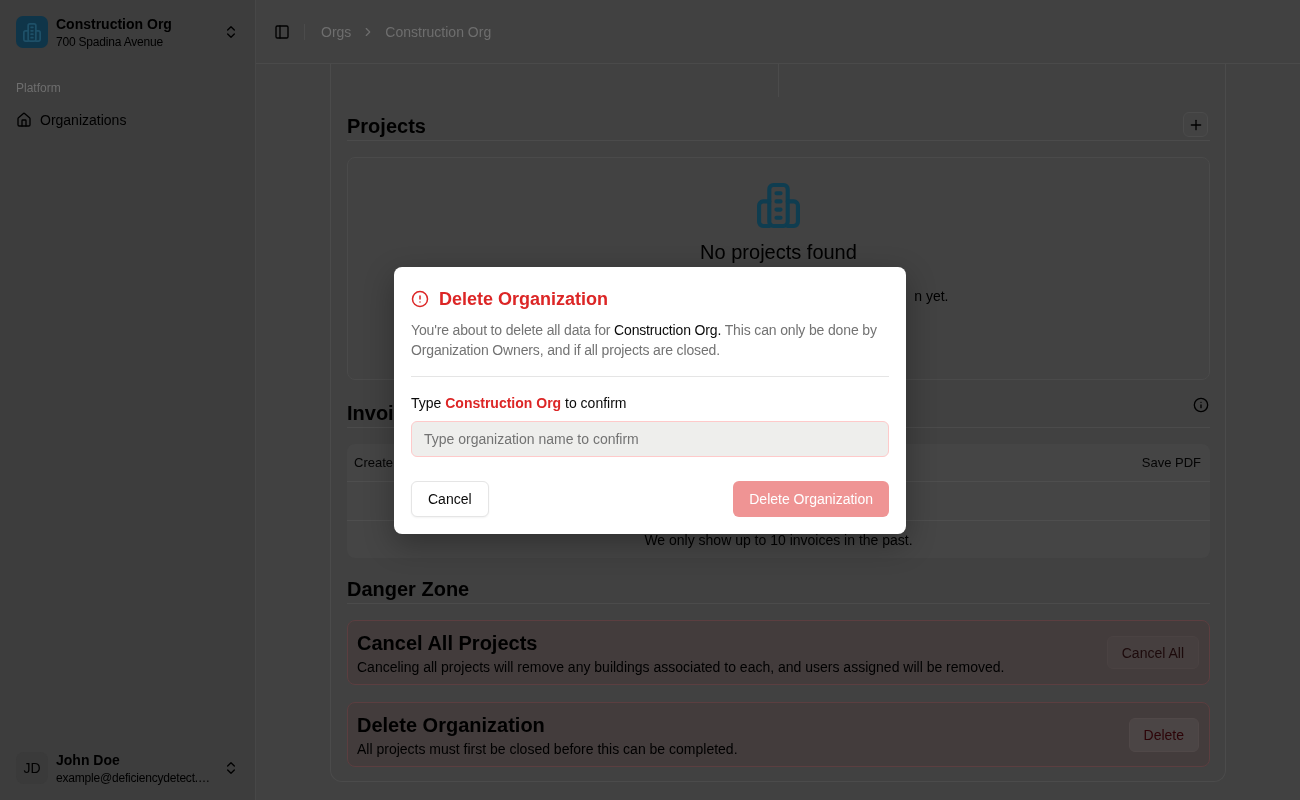  What do you see at coordinates (32, 768) in the screenshot?
I see `user-avatar: JD` at bounding box center [32, 768].